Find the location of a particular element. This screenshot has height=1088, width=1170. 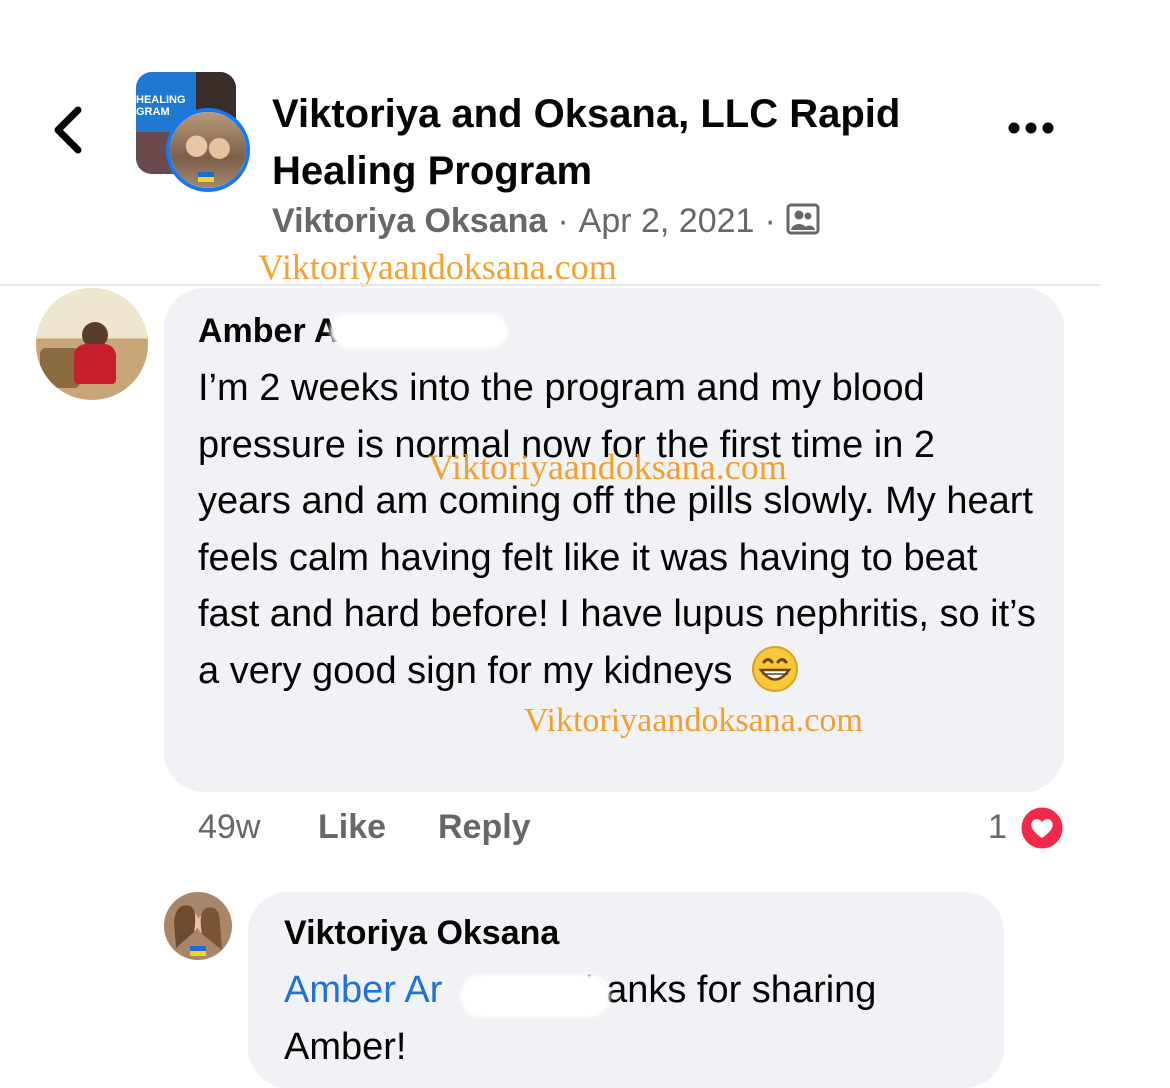

reply-author-avatar is located at coordinates (198, 926).